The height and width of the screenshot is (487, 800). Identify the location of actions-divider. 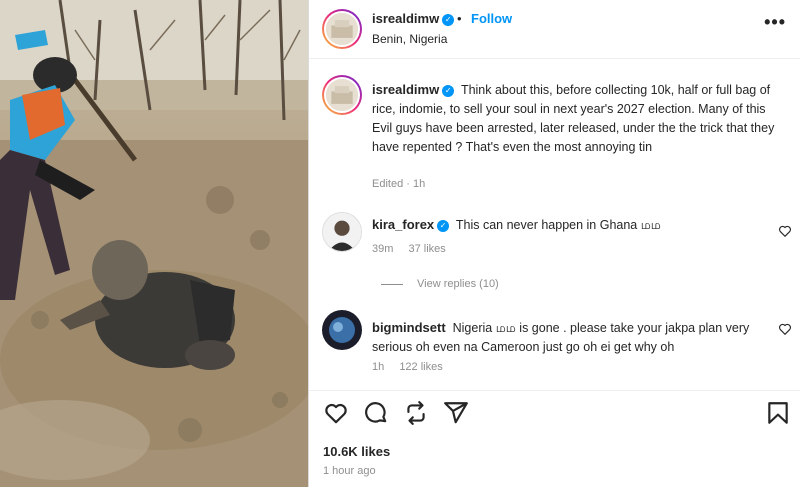
(554, 390).